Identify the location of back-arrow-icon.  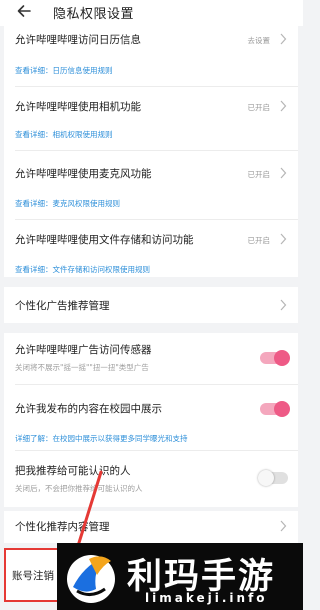
(24, 11).